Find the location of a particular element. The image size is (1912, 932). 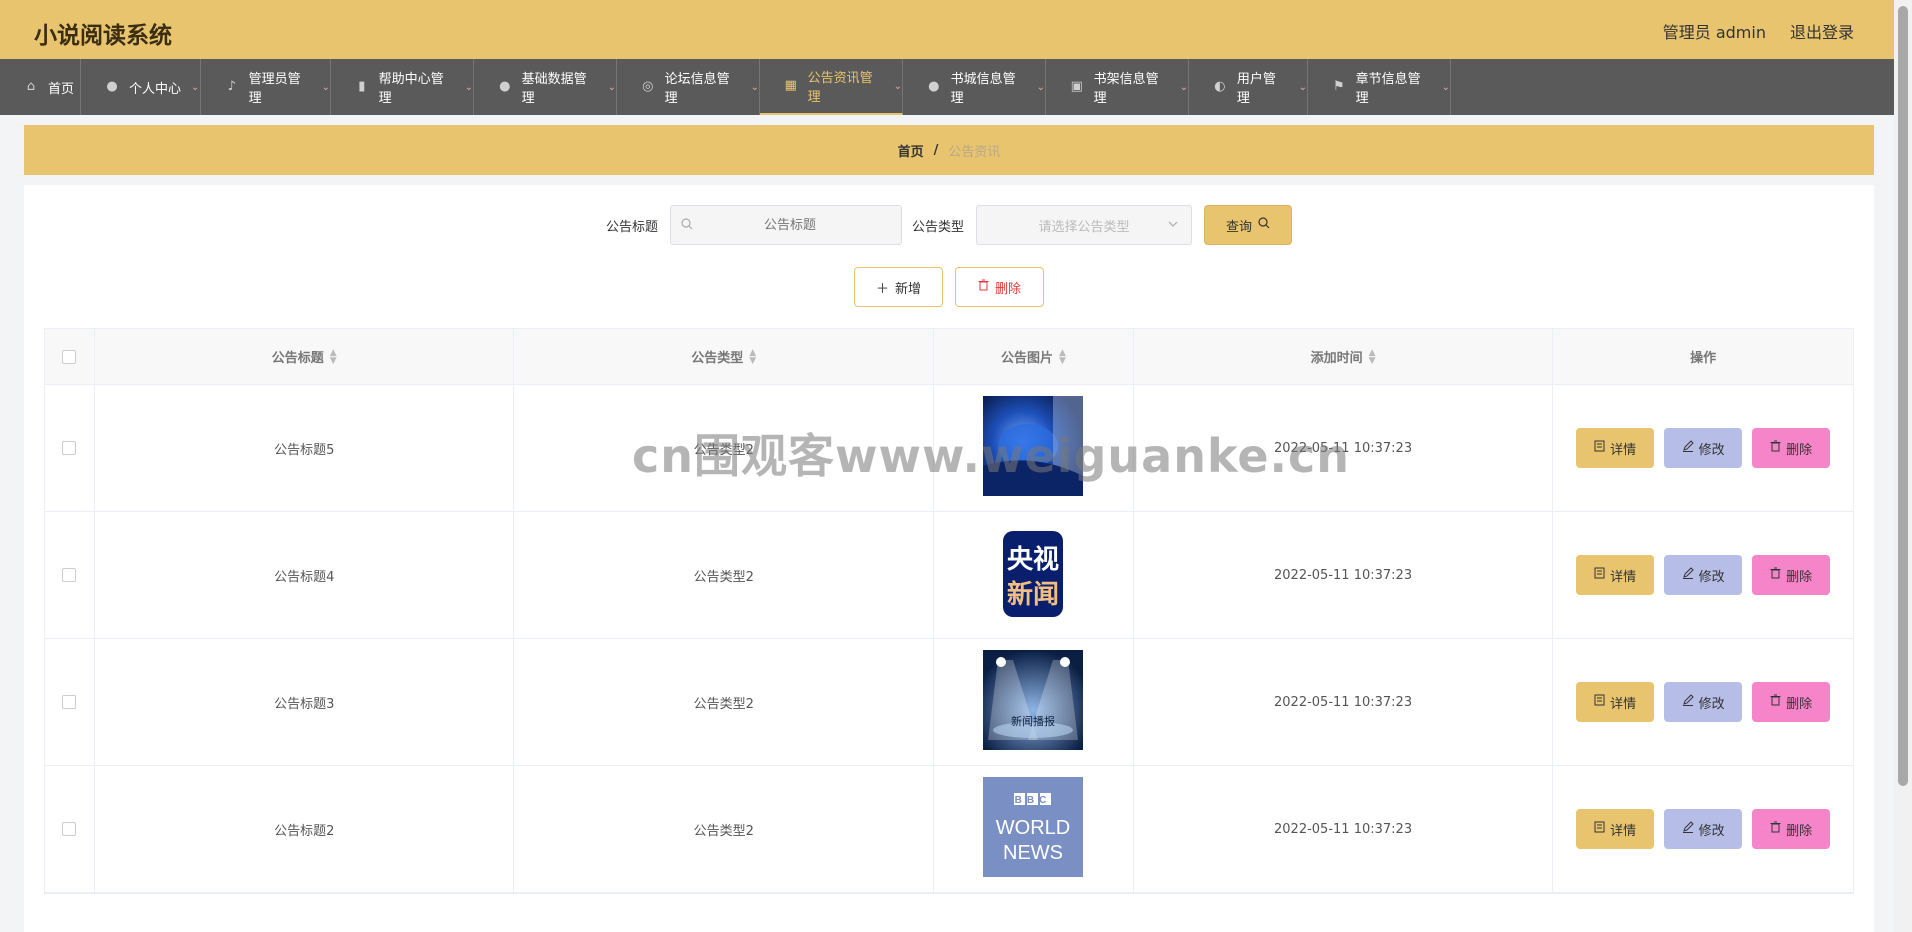

svg-text: 新闻播报 is located at coordinates (1033, 721).